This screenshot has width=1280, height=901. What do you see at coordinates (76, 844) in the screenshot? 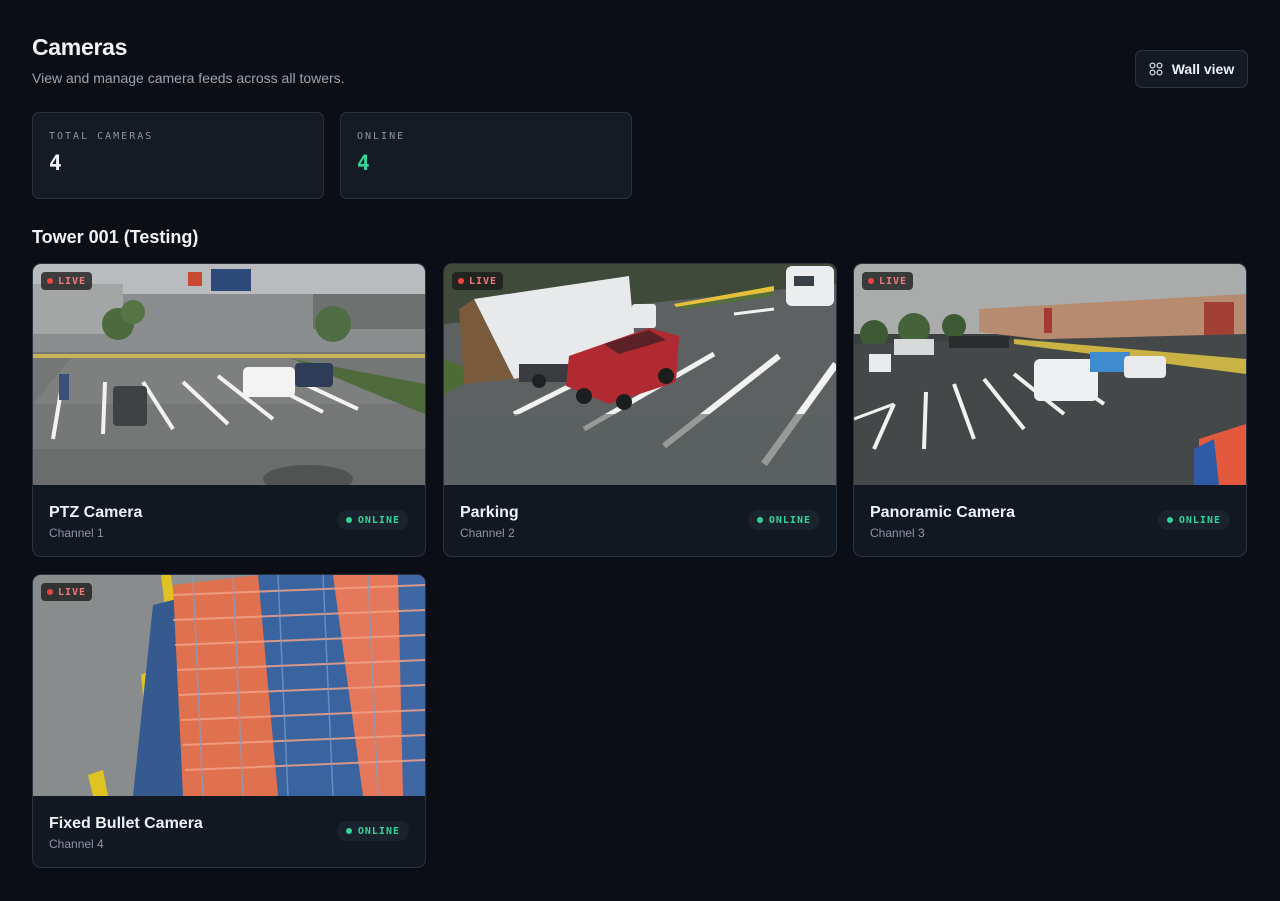
I see `camera-channel: Channel 4` at bounding box center [76, 844].